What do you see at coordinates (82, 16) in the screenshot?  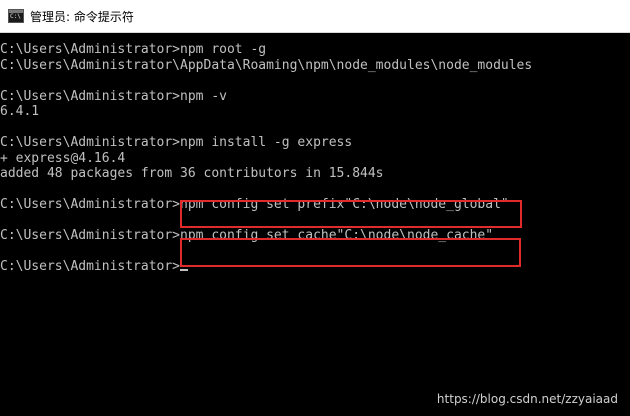 I see `window-title: 管理员: 命令提示符` at bounding box center [82, 16].